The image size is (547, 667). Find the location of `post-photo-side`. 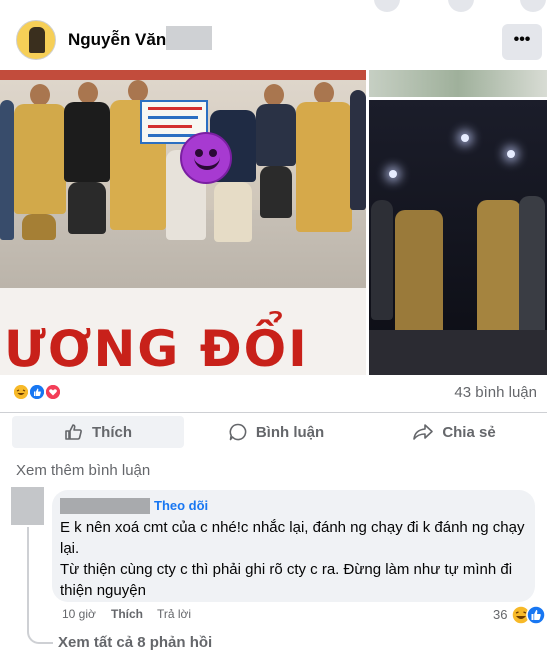

post-photo-side is located at coordinates (458, 237).